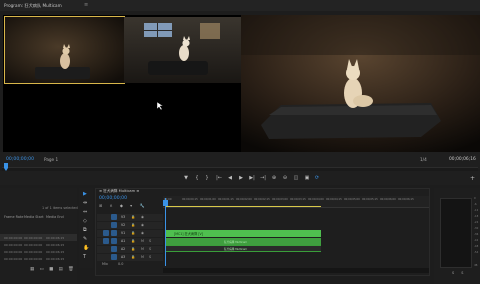  Describe the element at coordinates (130, 249) in the screenshot. I see `track-header-a2: A2 🔒 M S` at that location.